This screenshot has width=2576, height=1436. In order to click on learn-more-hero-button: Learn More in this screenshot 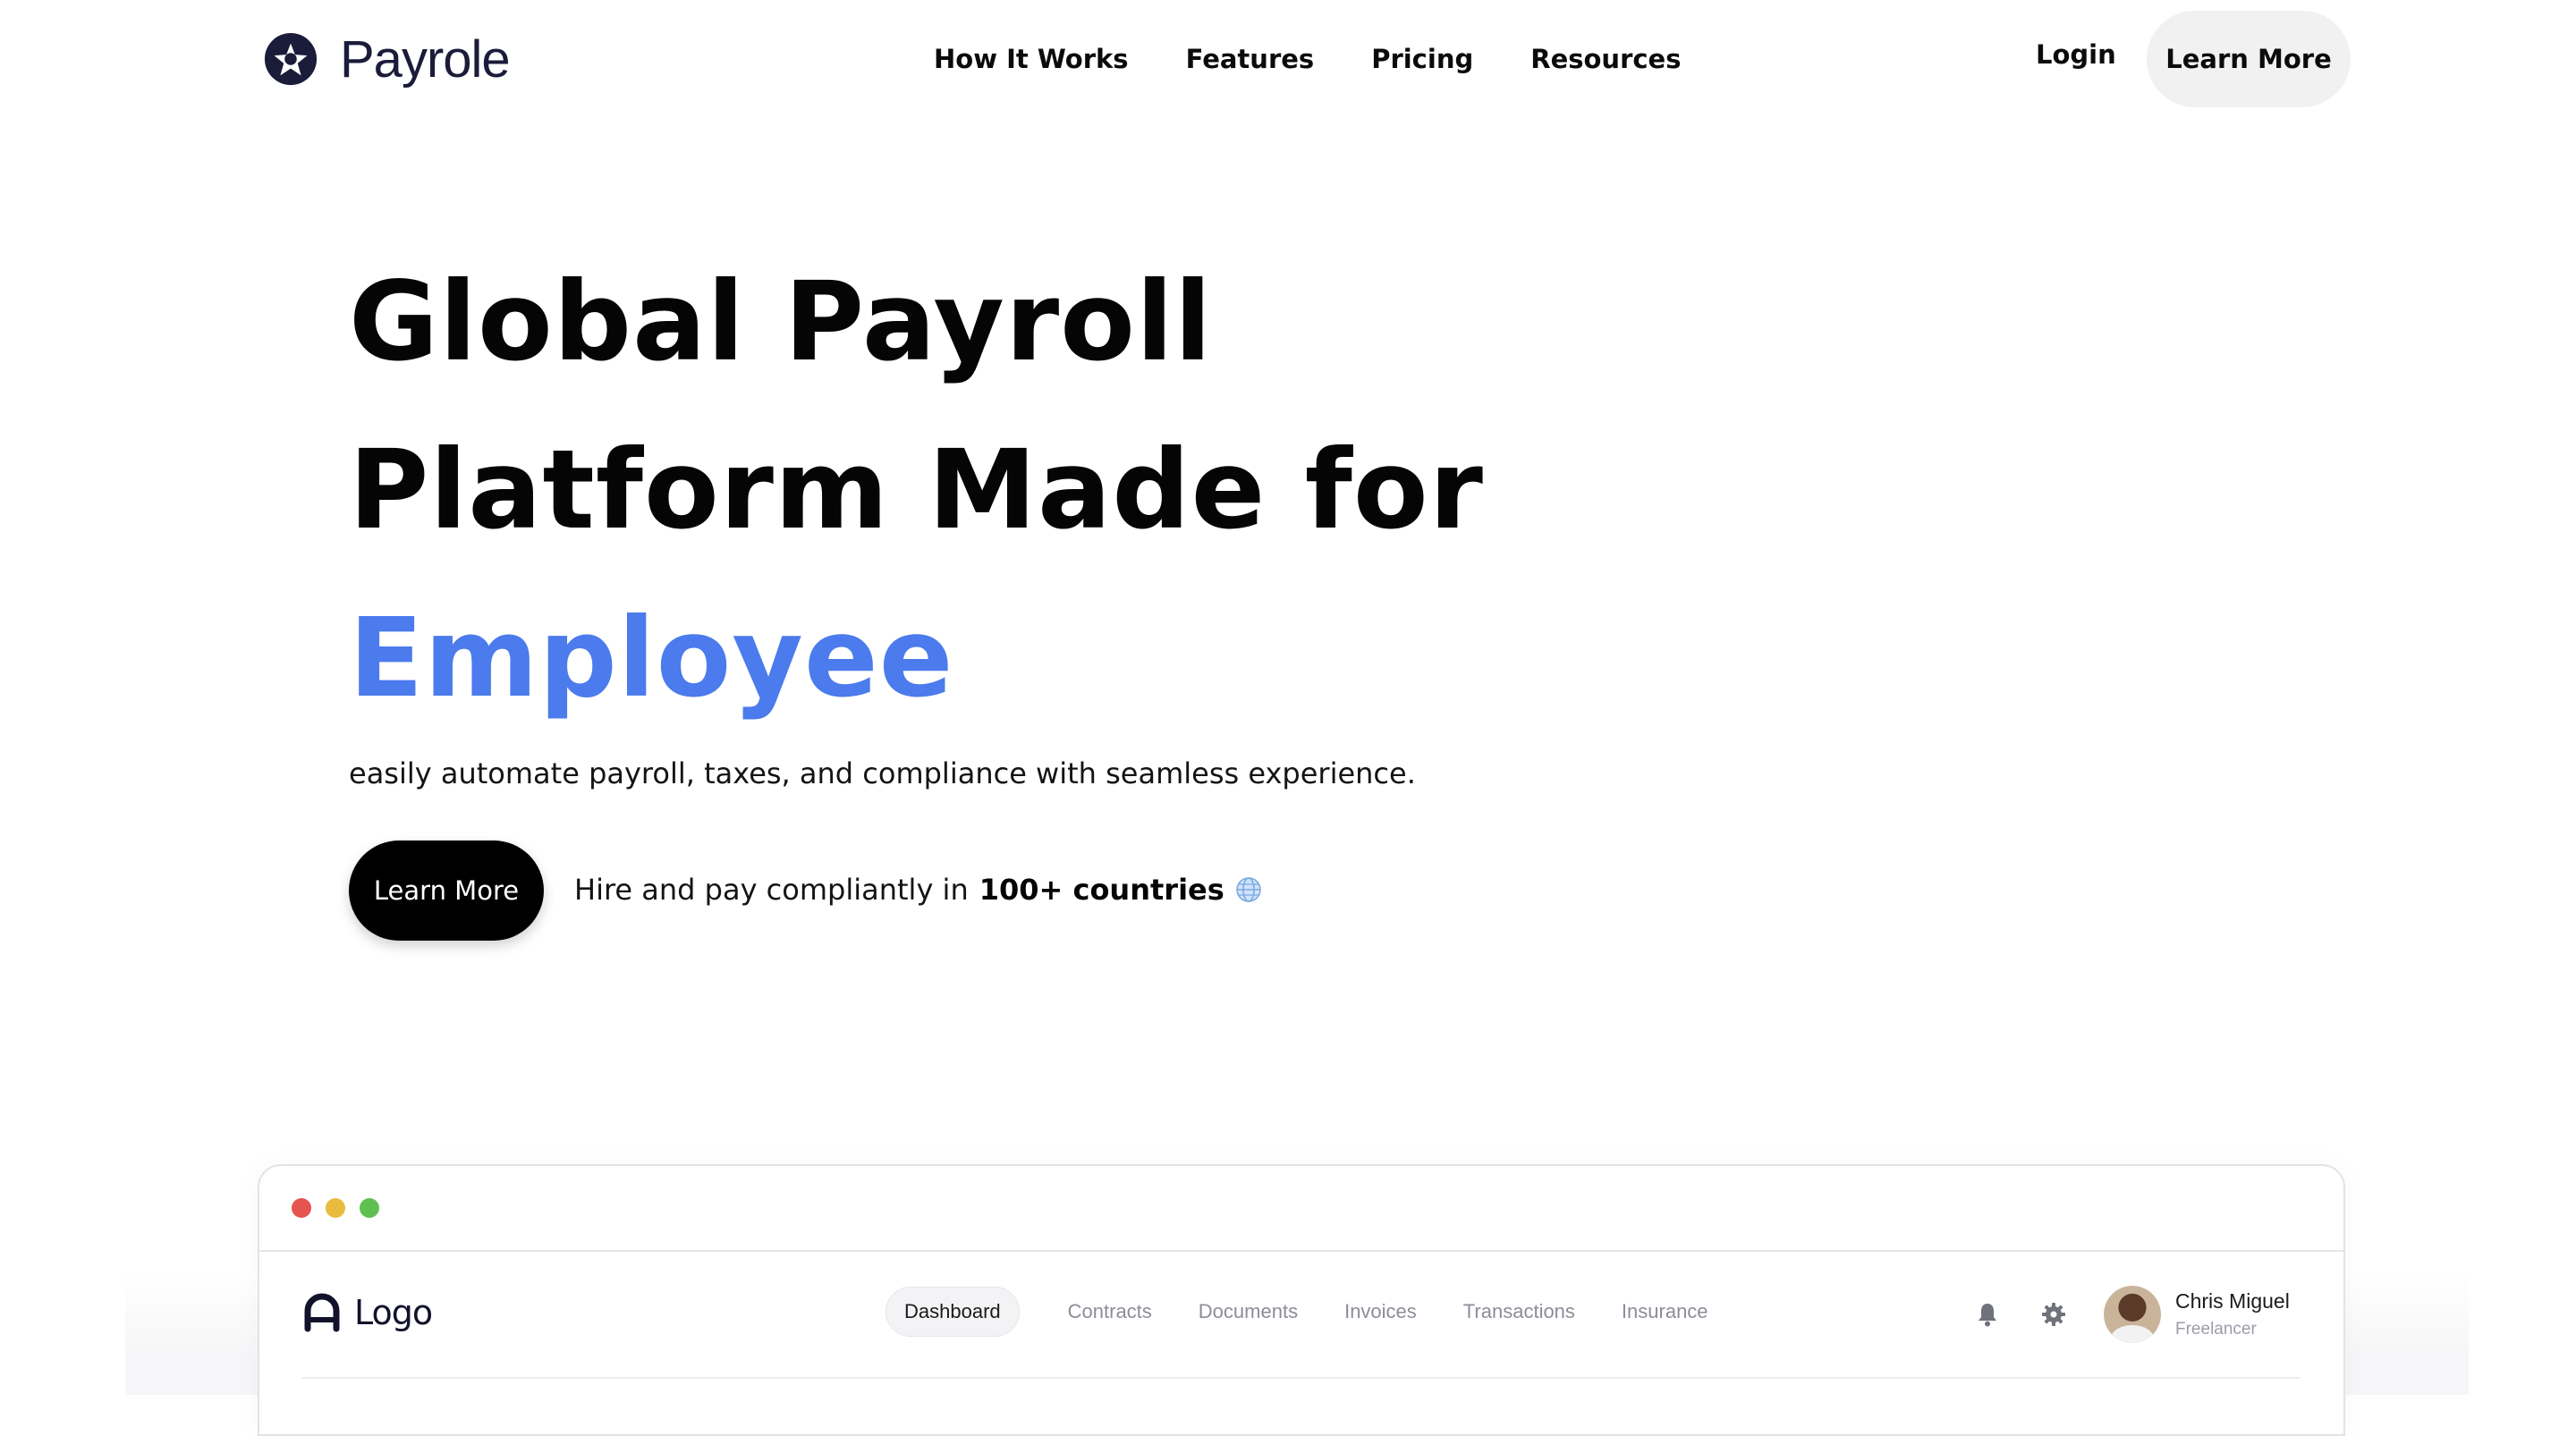, I will do `click(446, 890)`.